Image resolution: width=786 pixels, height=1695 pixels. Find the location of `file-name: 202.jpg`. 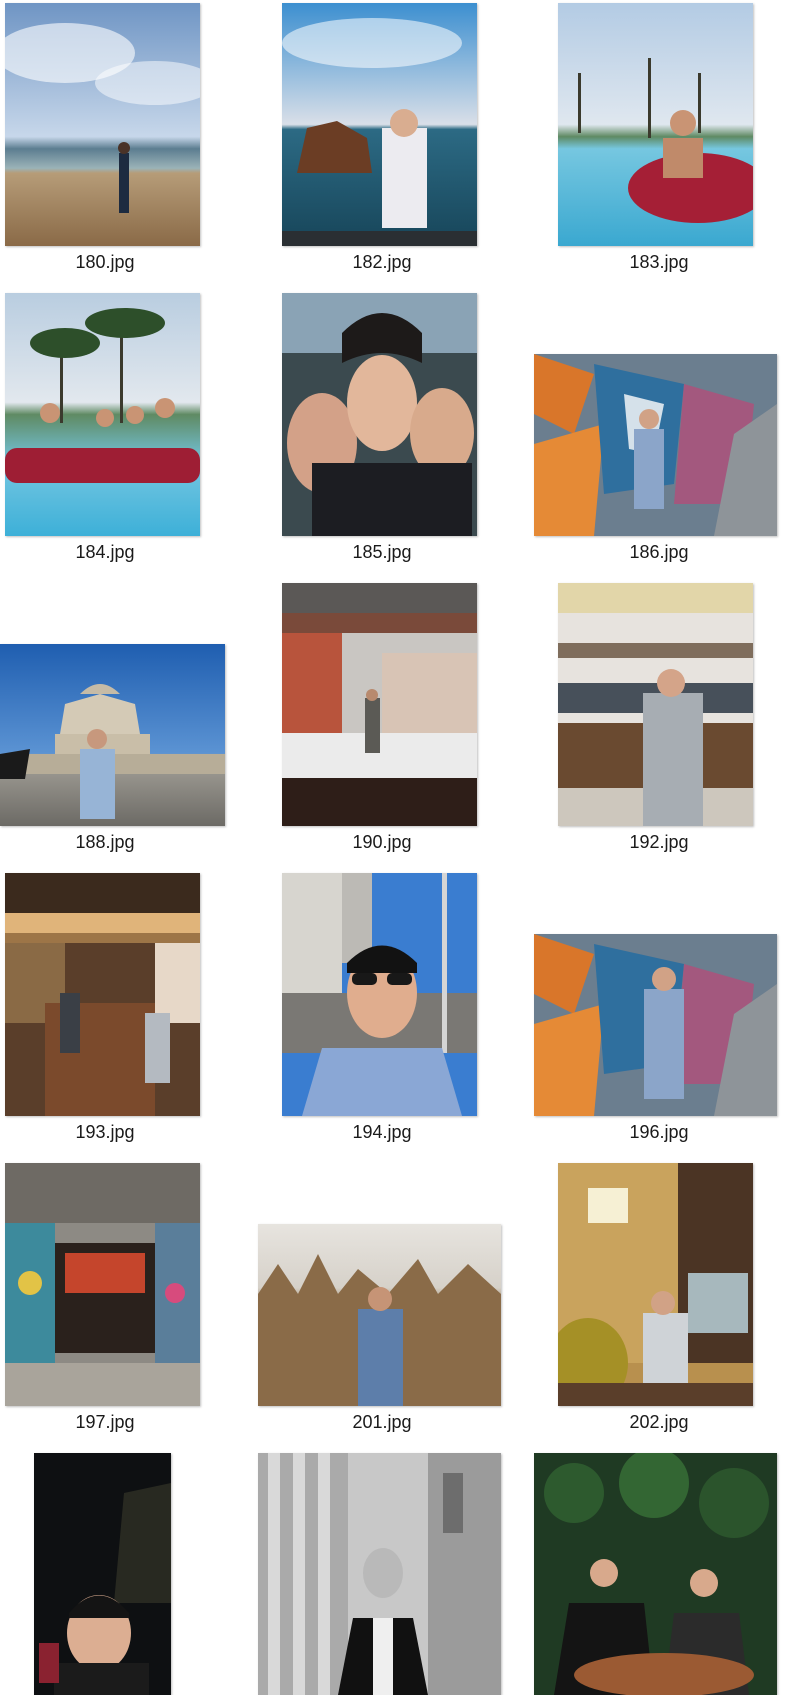

file-name: 202.jpg is located at coordinates (659, 1422).